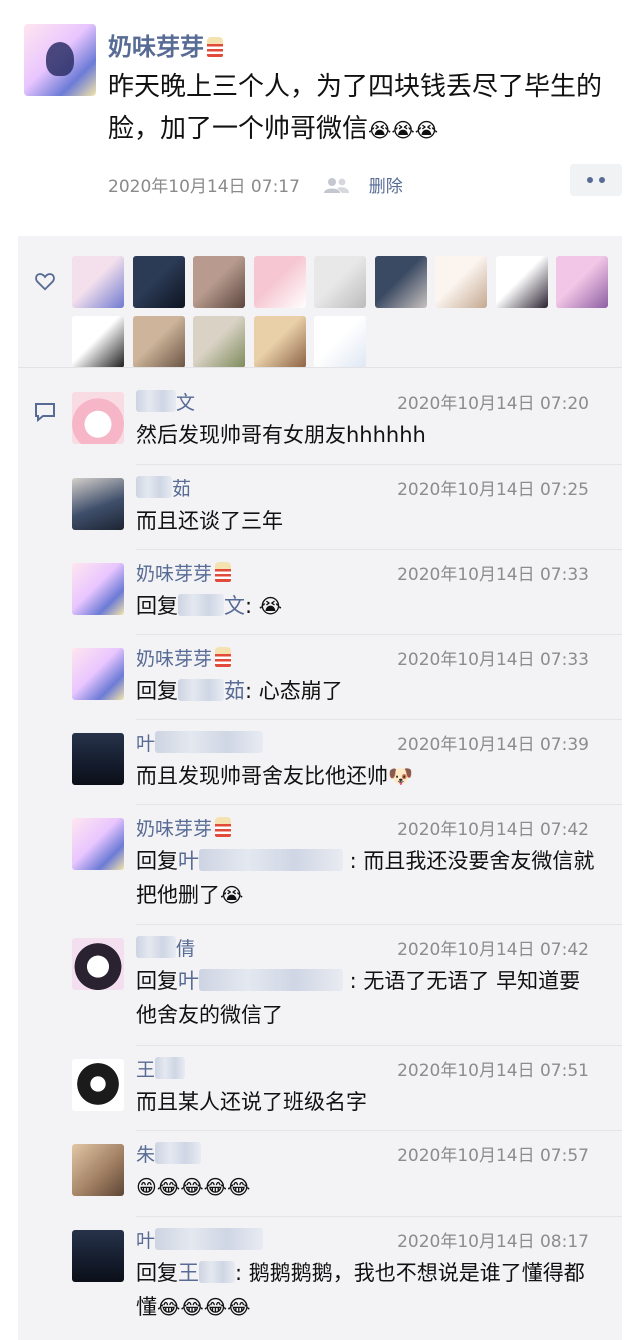 Image resolution: width=640 pixels, height=1340 pixels. I want to click on comment-timestamp: 2020年10月14日 07:25, so click(493, 490).